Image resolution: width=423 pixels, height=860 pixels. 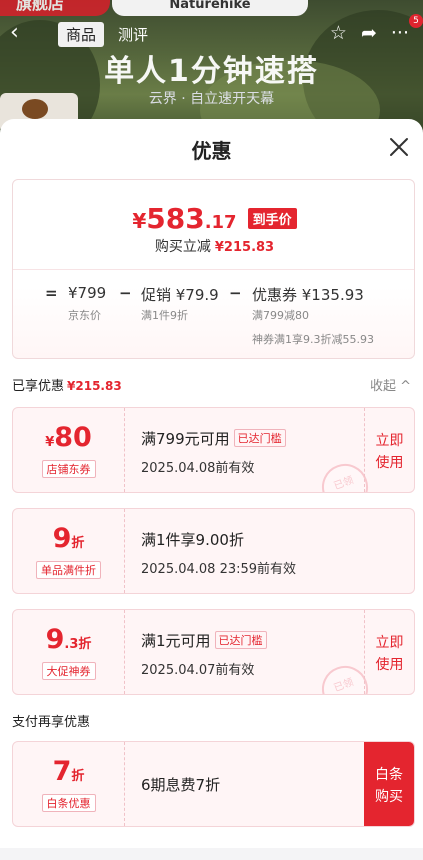 I want to click on jd-price: ¥799, so click(x=87, y=293).